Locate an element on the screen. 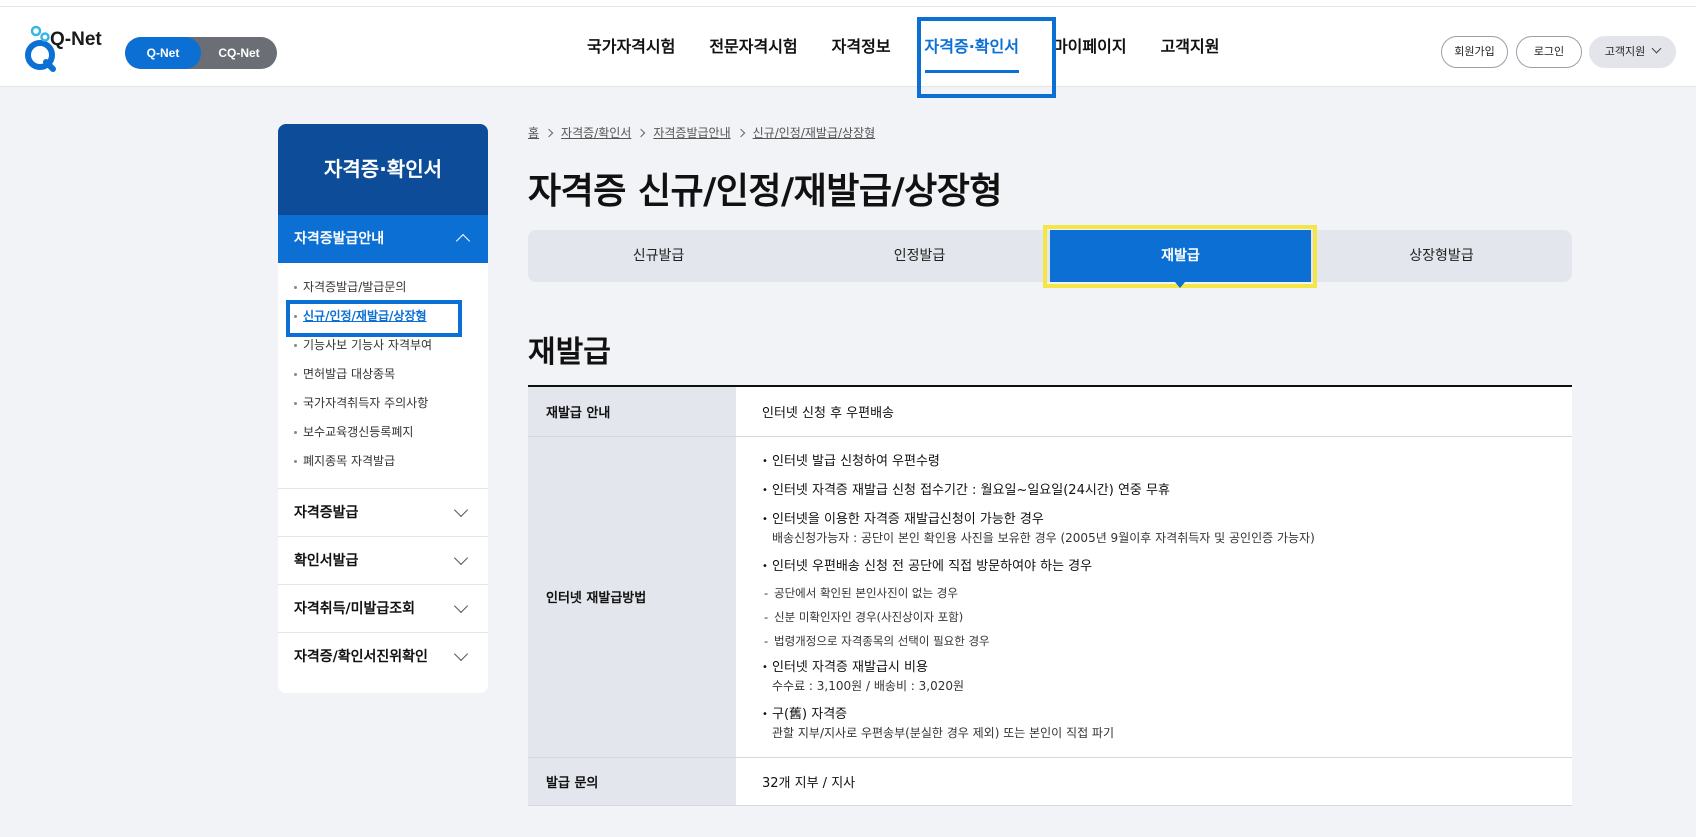 The width and height of the screenshot is (1696, 837). breadcrumb: 홈 자격증/확인서 자격증발급안내 신규/인정/재발급/상장형 is located at coordinates (701, 132).